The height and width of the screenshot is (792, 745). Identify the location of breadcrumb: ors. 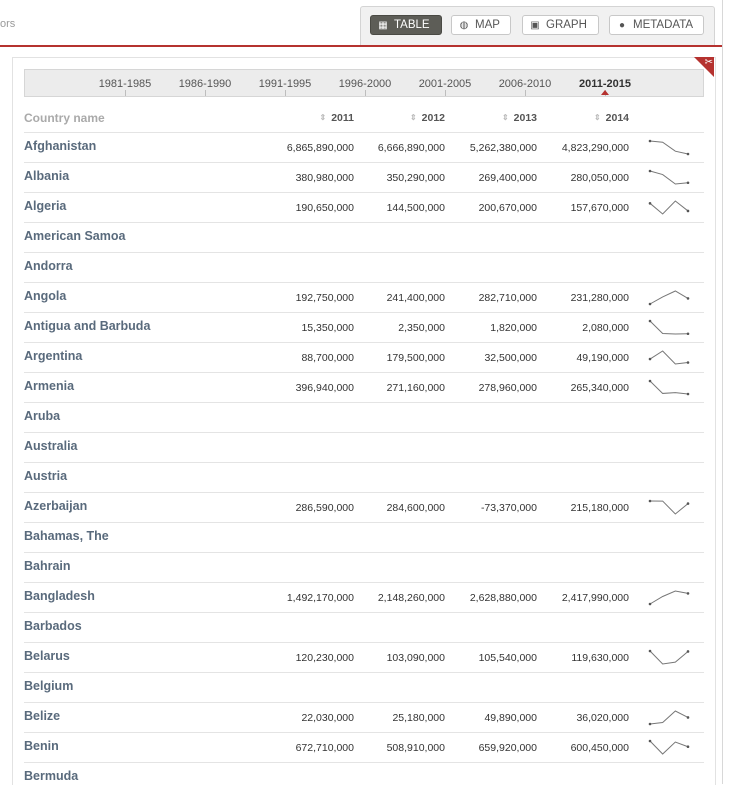
(7, 24).